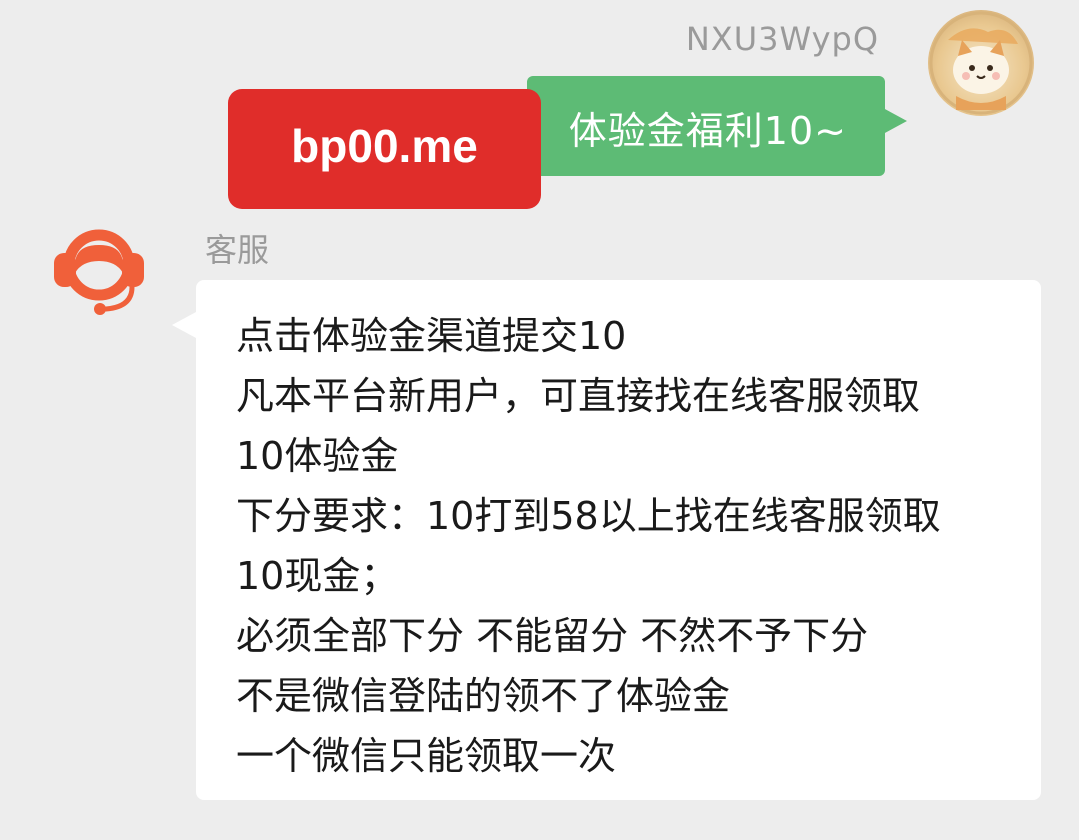  What do you see at coordinates (237, 250) in the screenshot?
I see `sender-name-service: 客服` at bounding box center [237, 250].